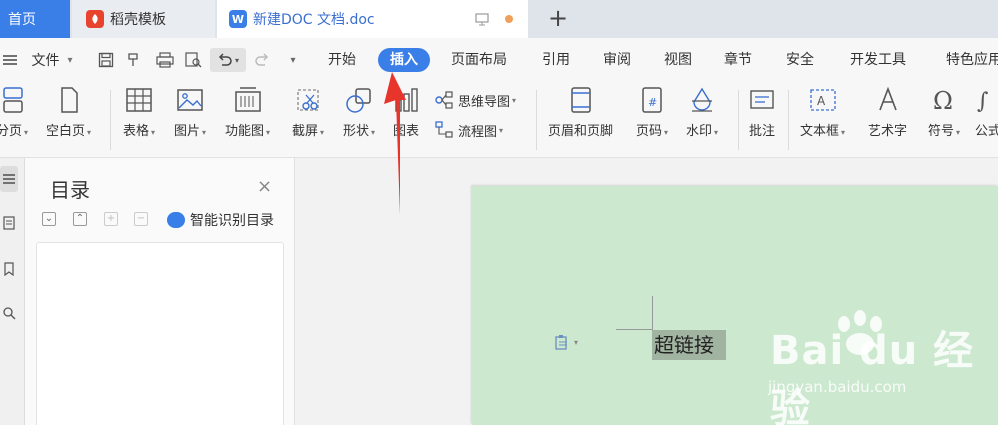  Describe the element at coordinates (13, 100) in the screenshot. I see `page-break-icon` at that location.